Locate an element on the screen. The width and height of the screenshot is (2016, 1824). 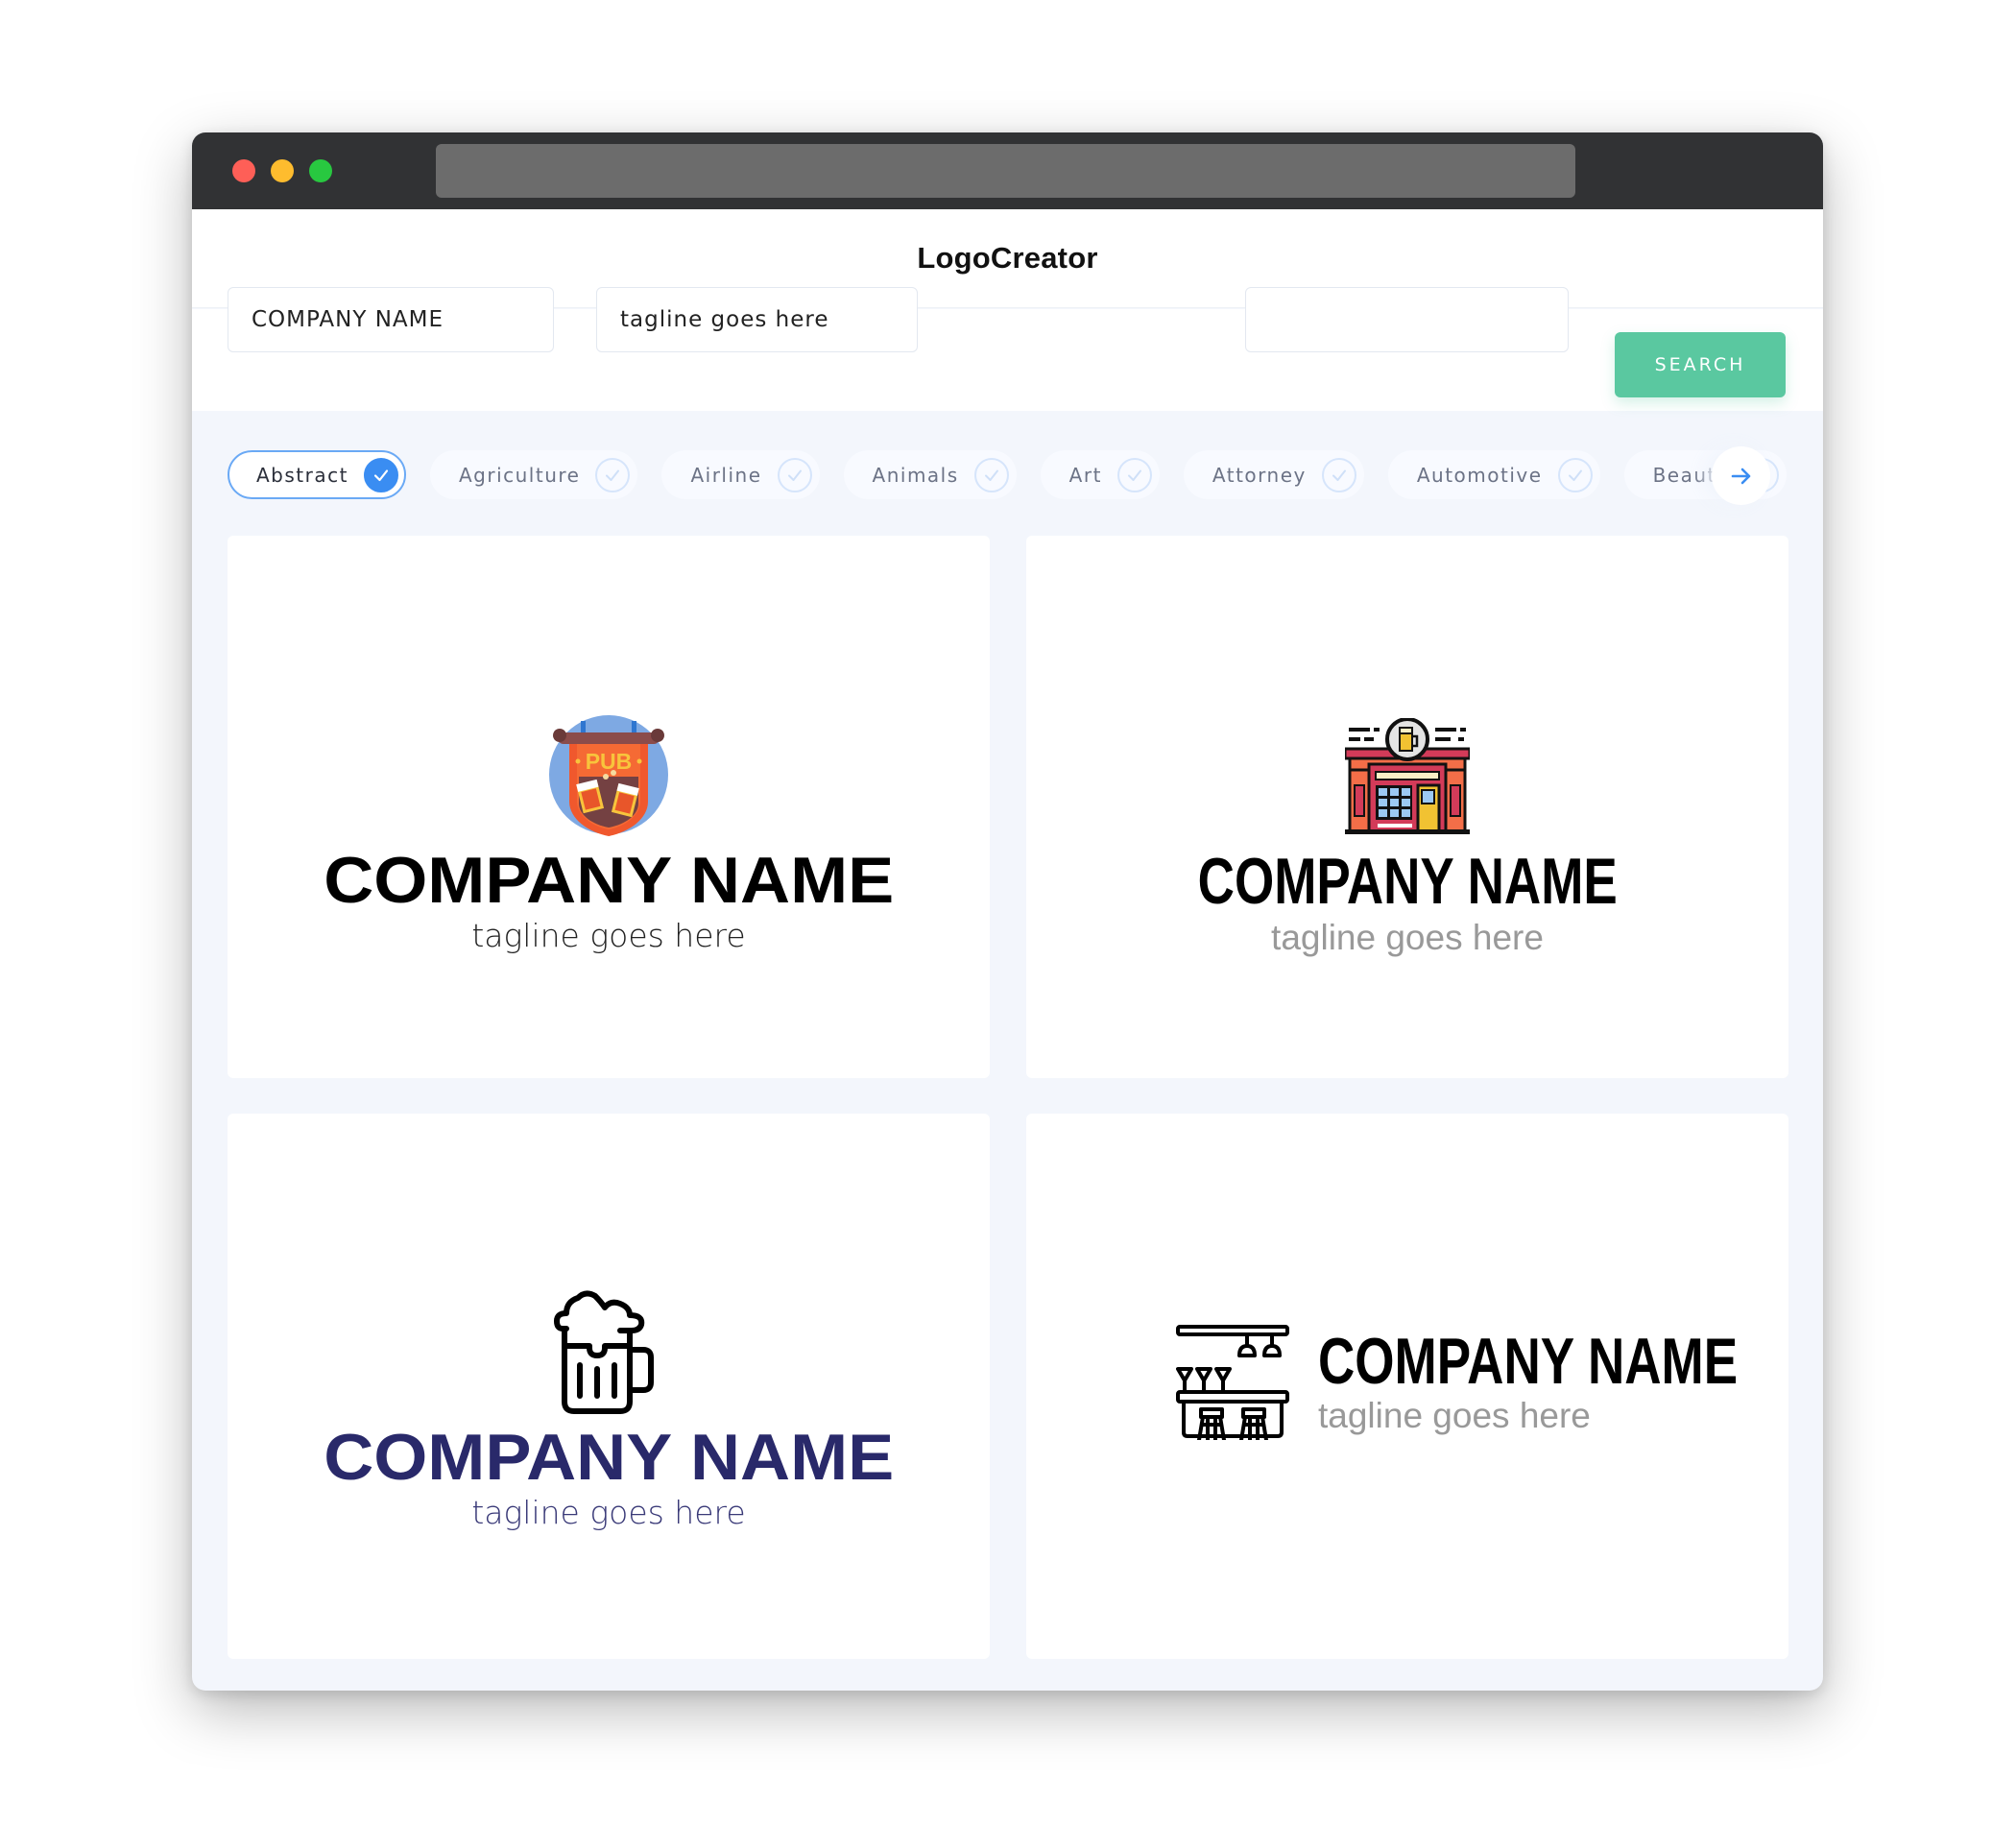
category-chip-attorney: Attorney is located at coordinates (1273, 474).